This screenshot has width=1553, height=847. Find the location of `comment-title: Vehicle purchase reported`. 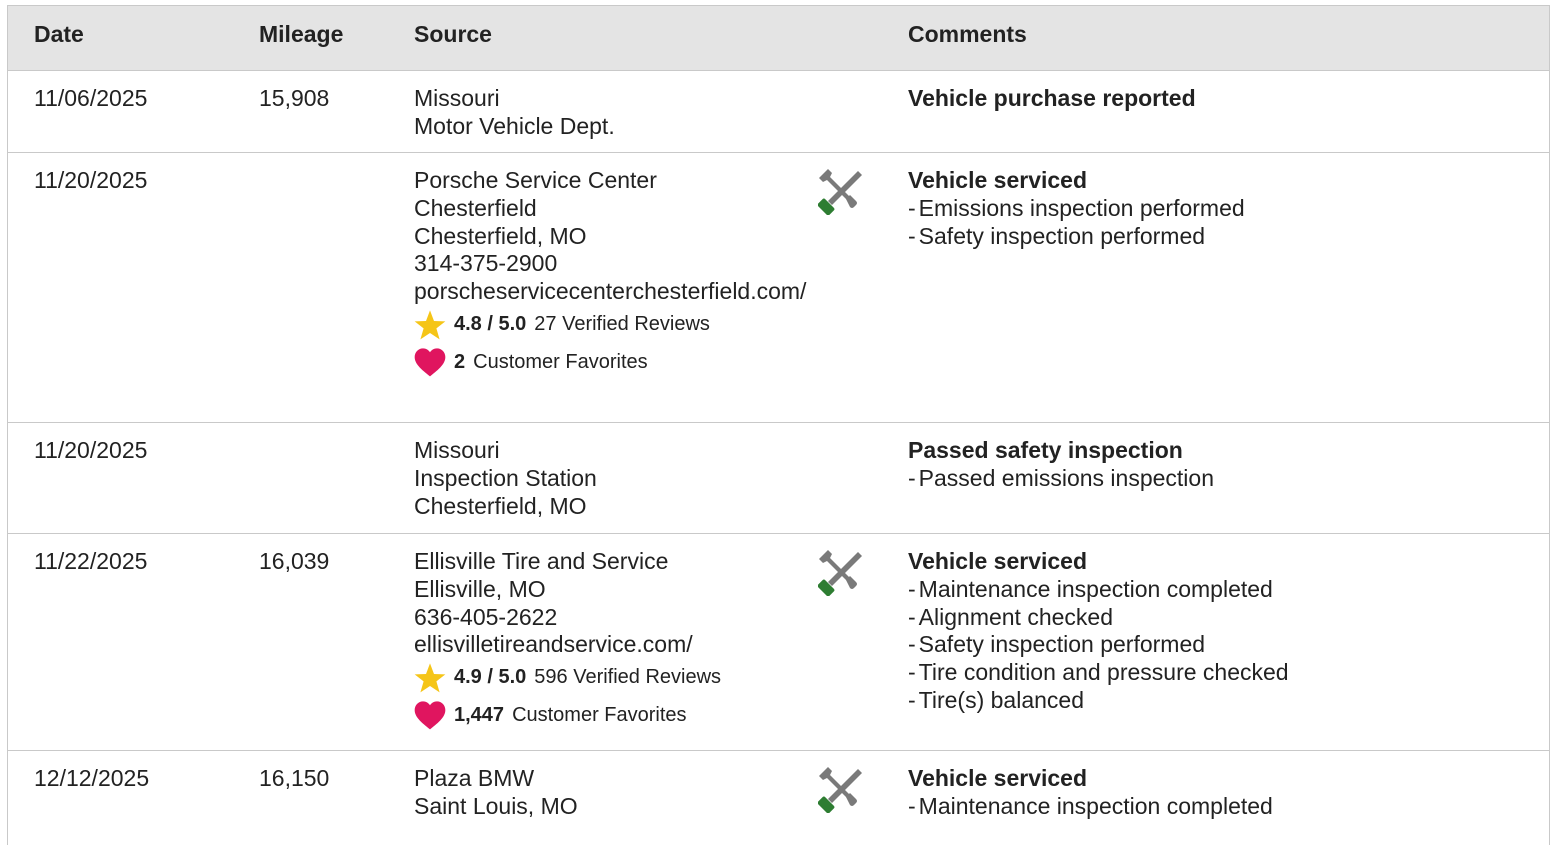

comment-title: Vehicle purchase reported is located at coordinates (1052, 98).